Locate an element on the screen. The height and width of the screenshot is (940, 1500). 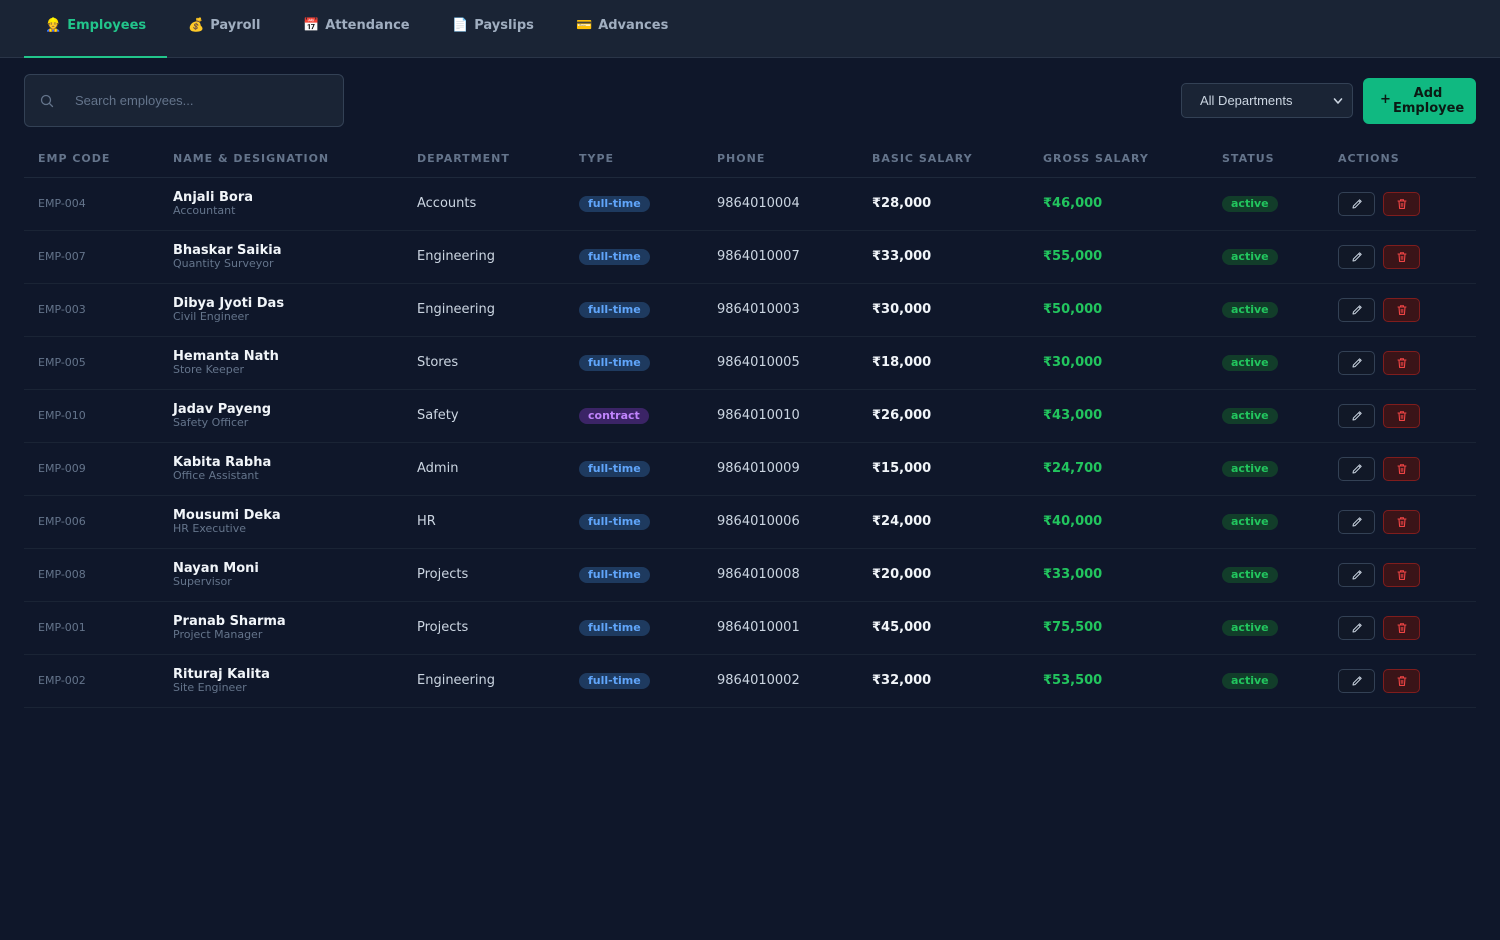
tab-label: Advances is located at coordinates (633, 25).